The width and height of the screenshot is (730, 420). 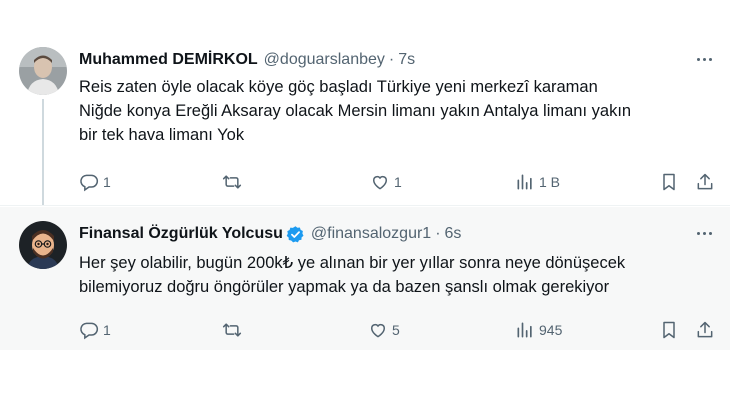 I want to click on like-button: 5, so click(x=384, y=330).